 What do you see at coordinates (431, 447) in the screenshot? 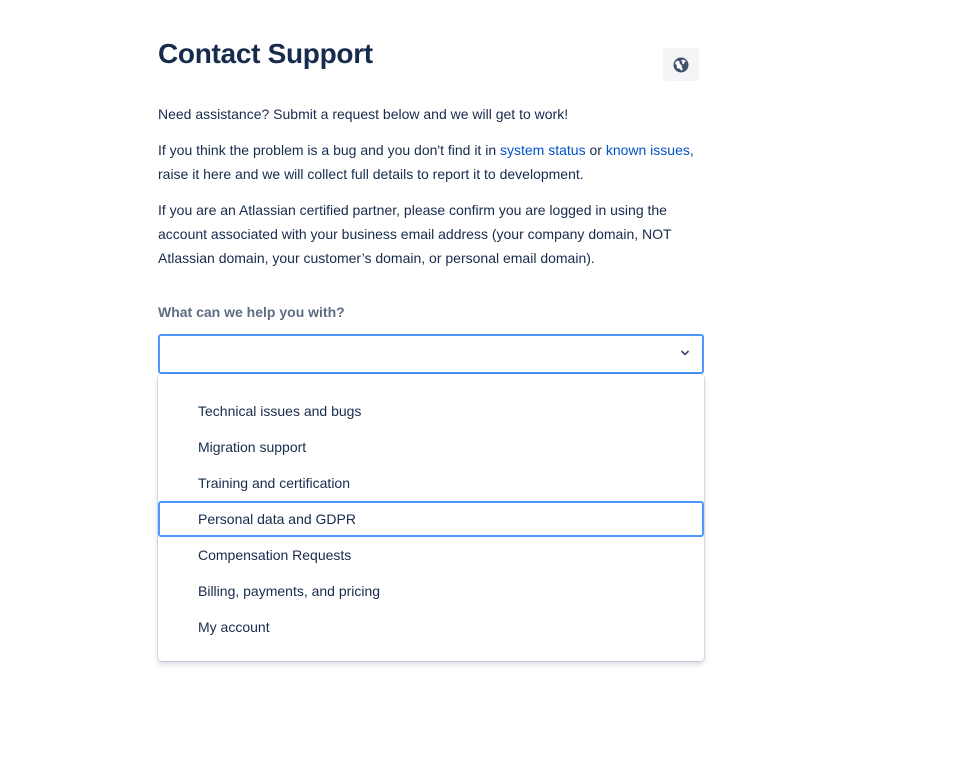
I see `option-migration-support: Migration support` at bounding box center [431, 447].